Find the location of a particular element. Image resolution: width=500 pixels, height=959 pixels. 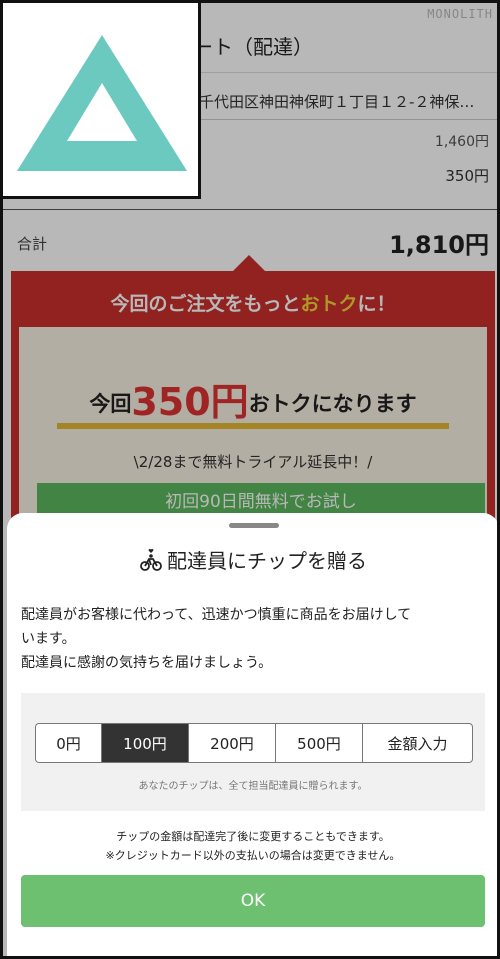

change-note-line: ※クレジットカード以外の支払いの場合は変更できません。 is located at coordinates (253, 855).